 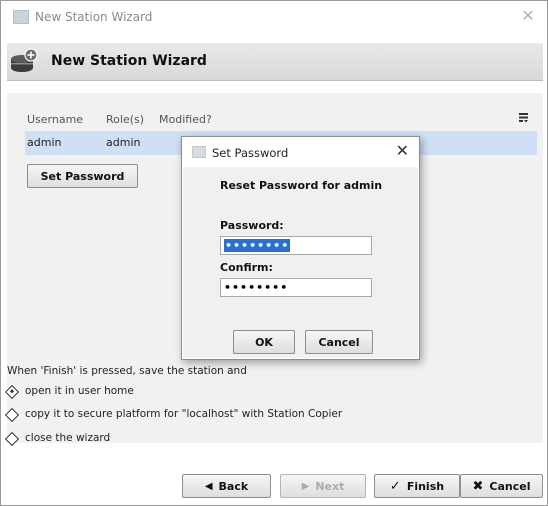 What do you see at coordinates (296, 287) in the screenshot?
I see `confirm-field: ••••••••` at bounding box center [296, 287].